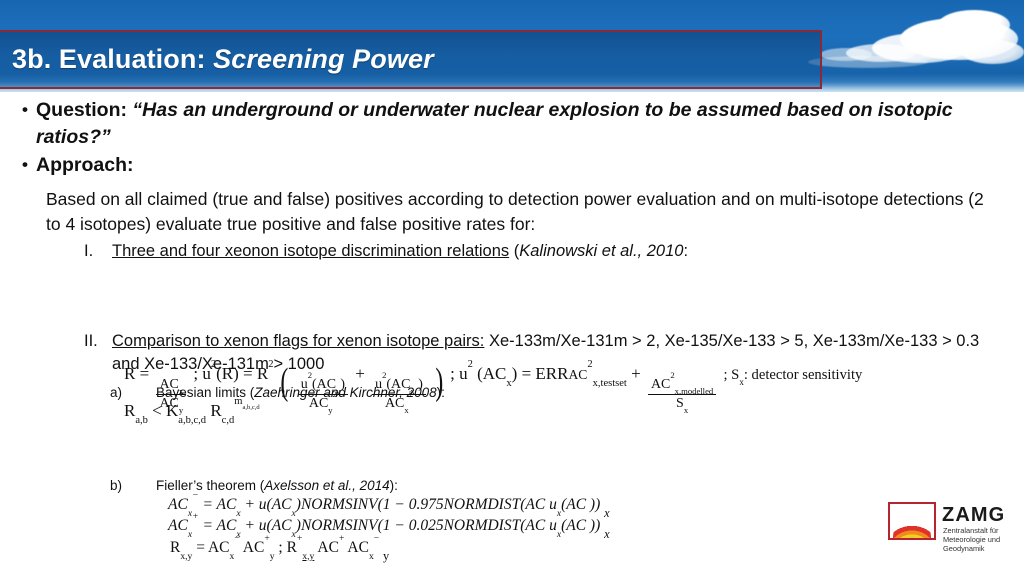  I want to click on f4-u: u, so click(551, 525).